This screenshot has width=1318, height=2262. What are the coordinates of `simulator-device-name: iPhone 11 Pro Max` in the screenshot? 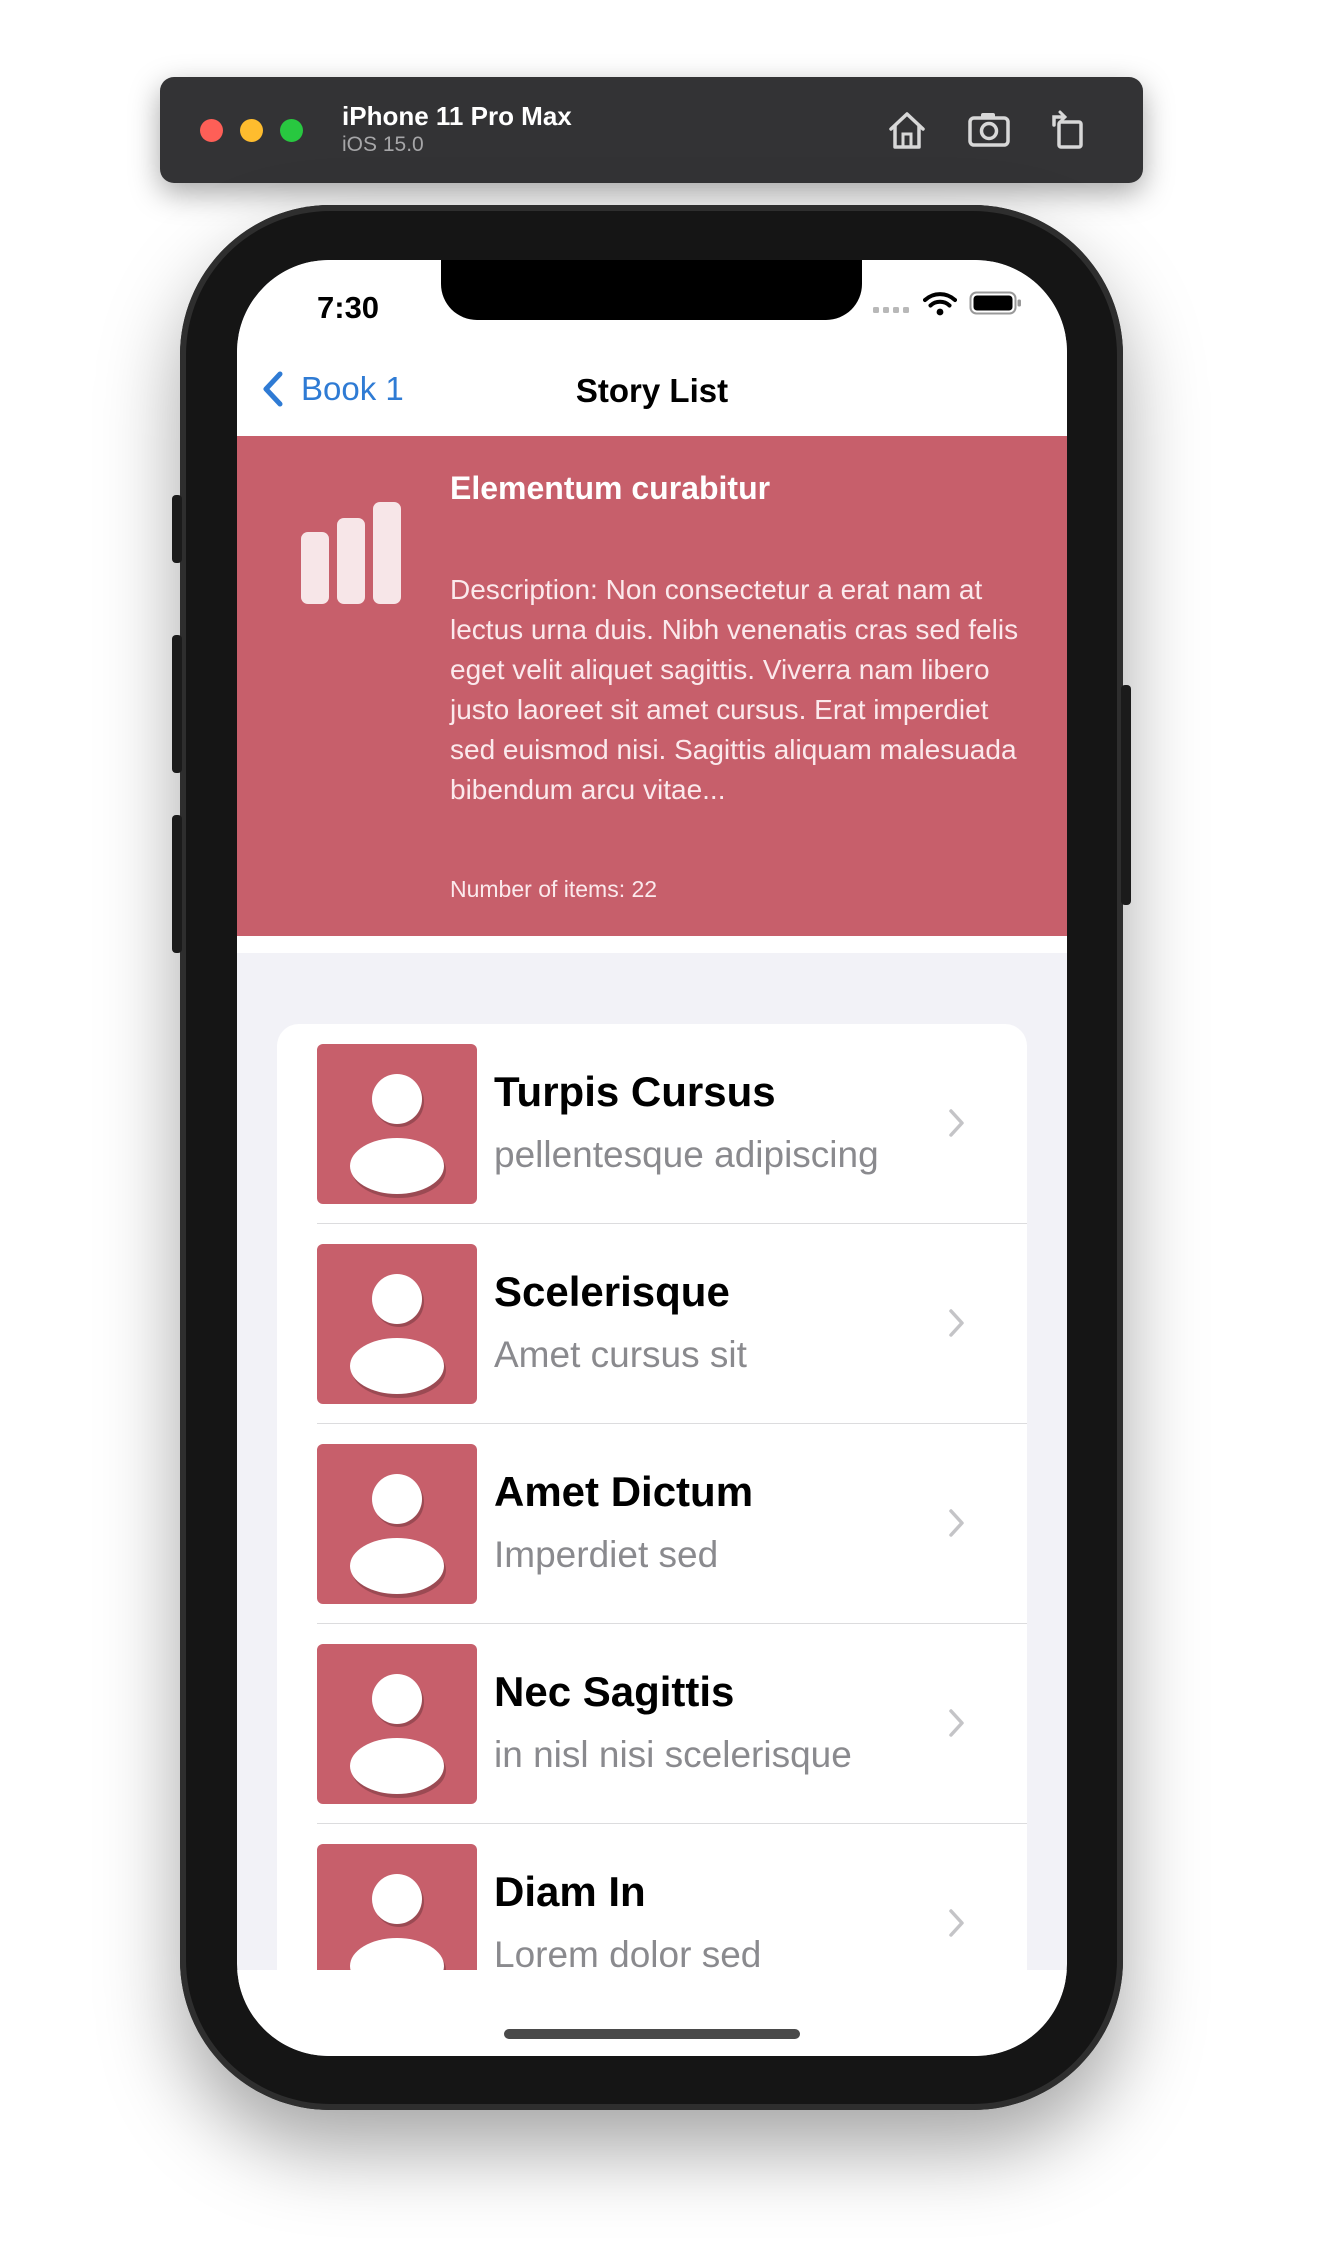 It's located at (457, 116).